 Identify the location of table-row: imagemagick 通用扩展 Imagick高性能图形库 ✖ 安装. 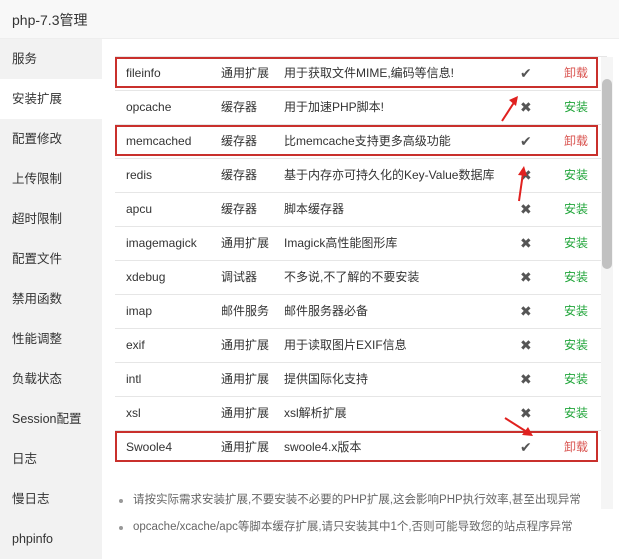
(361, 243).